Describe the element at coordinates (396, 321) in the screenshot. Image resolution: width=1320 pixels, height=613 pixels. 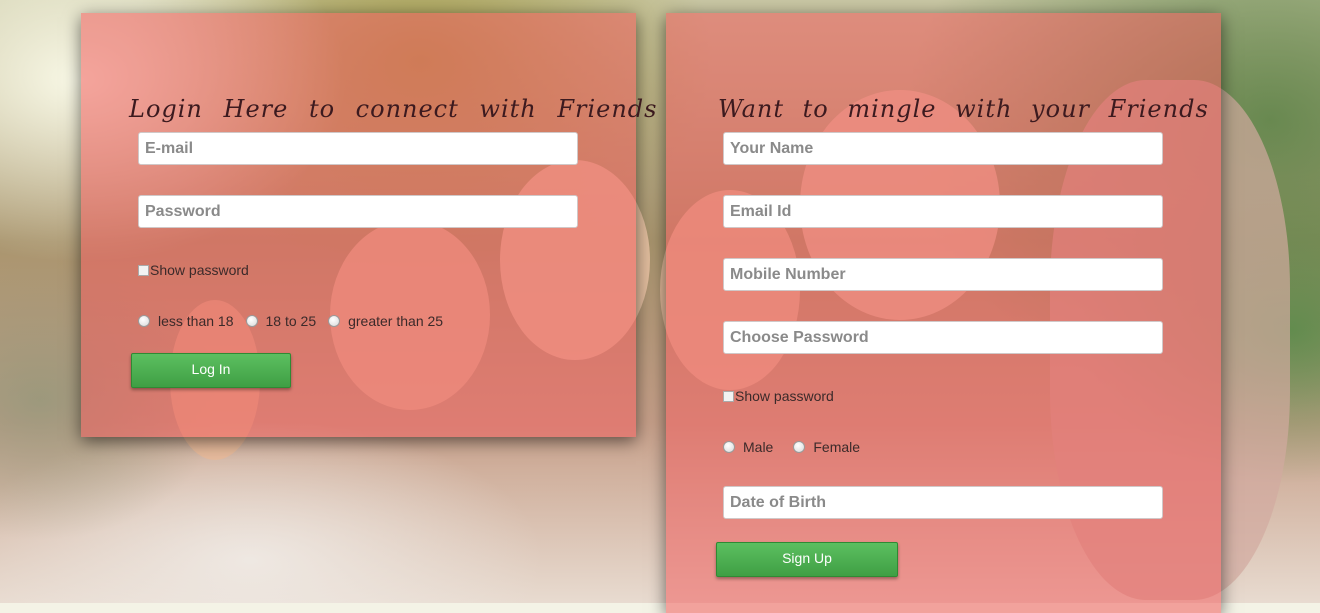
I see `age-option-label: greater than 25` at that location.